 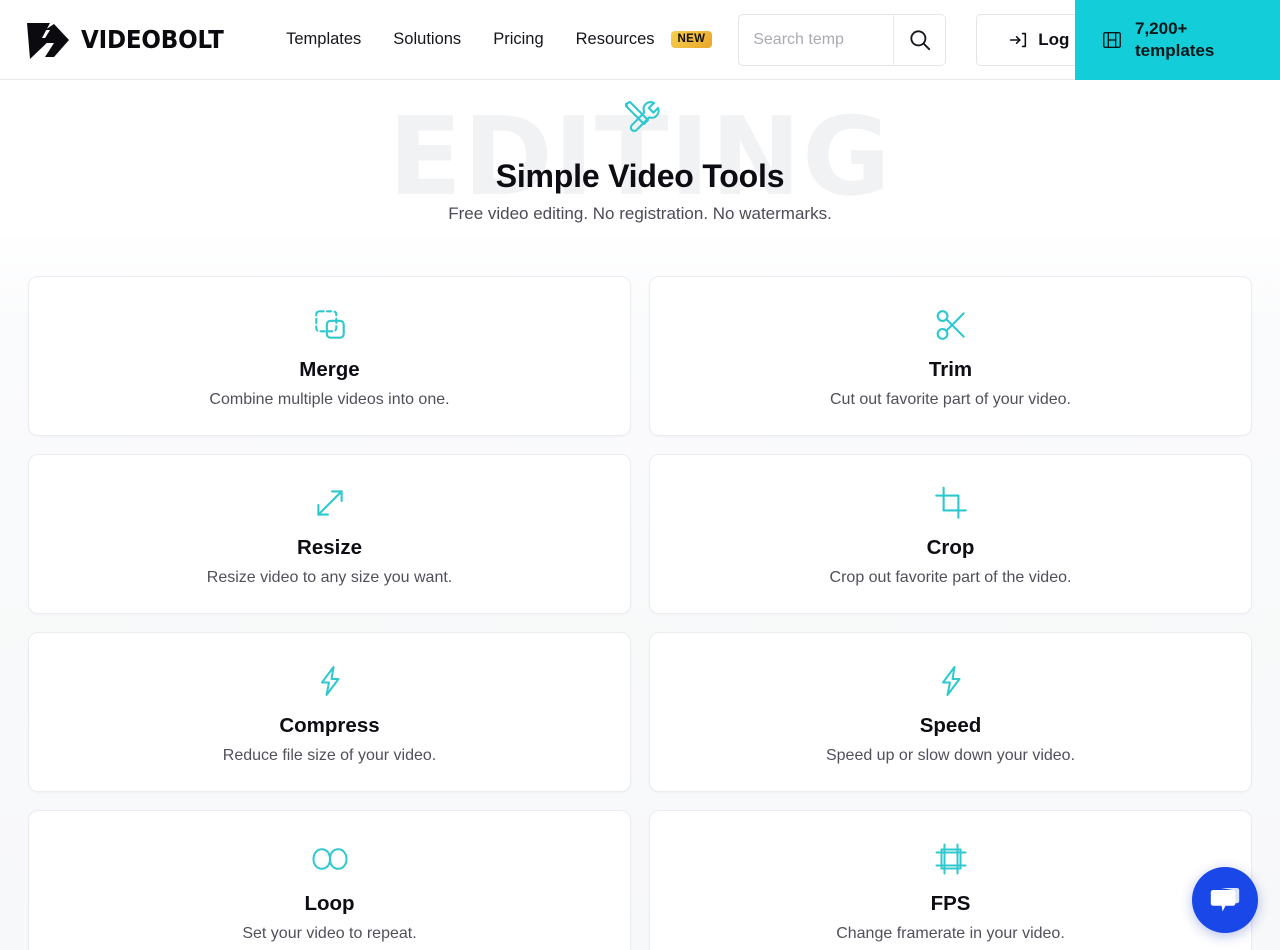 I want to click on tool-title: Trim, so click(x=950, y=369).